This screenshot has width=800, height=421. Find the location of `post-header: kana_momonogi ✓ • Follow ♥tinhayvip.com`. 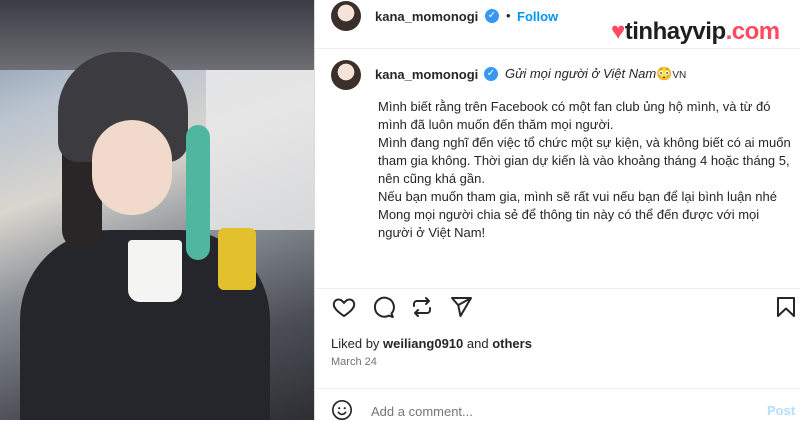

post-header: kana_momonogi ✓ • Follow ♥tinhayvip.com is located at coordinates (557, 22).